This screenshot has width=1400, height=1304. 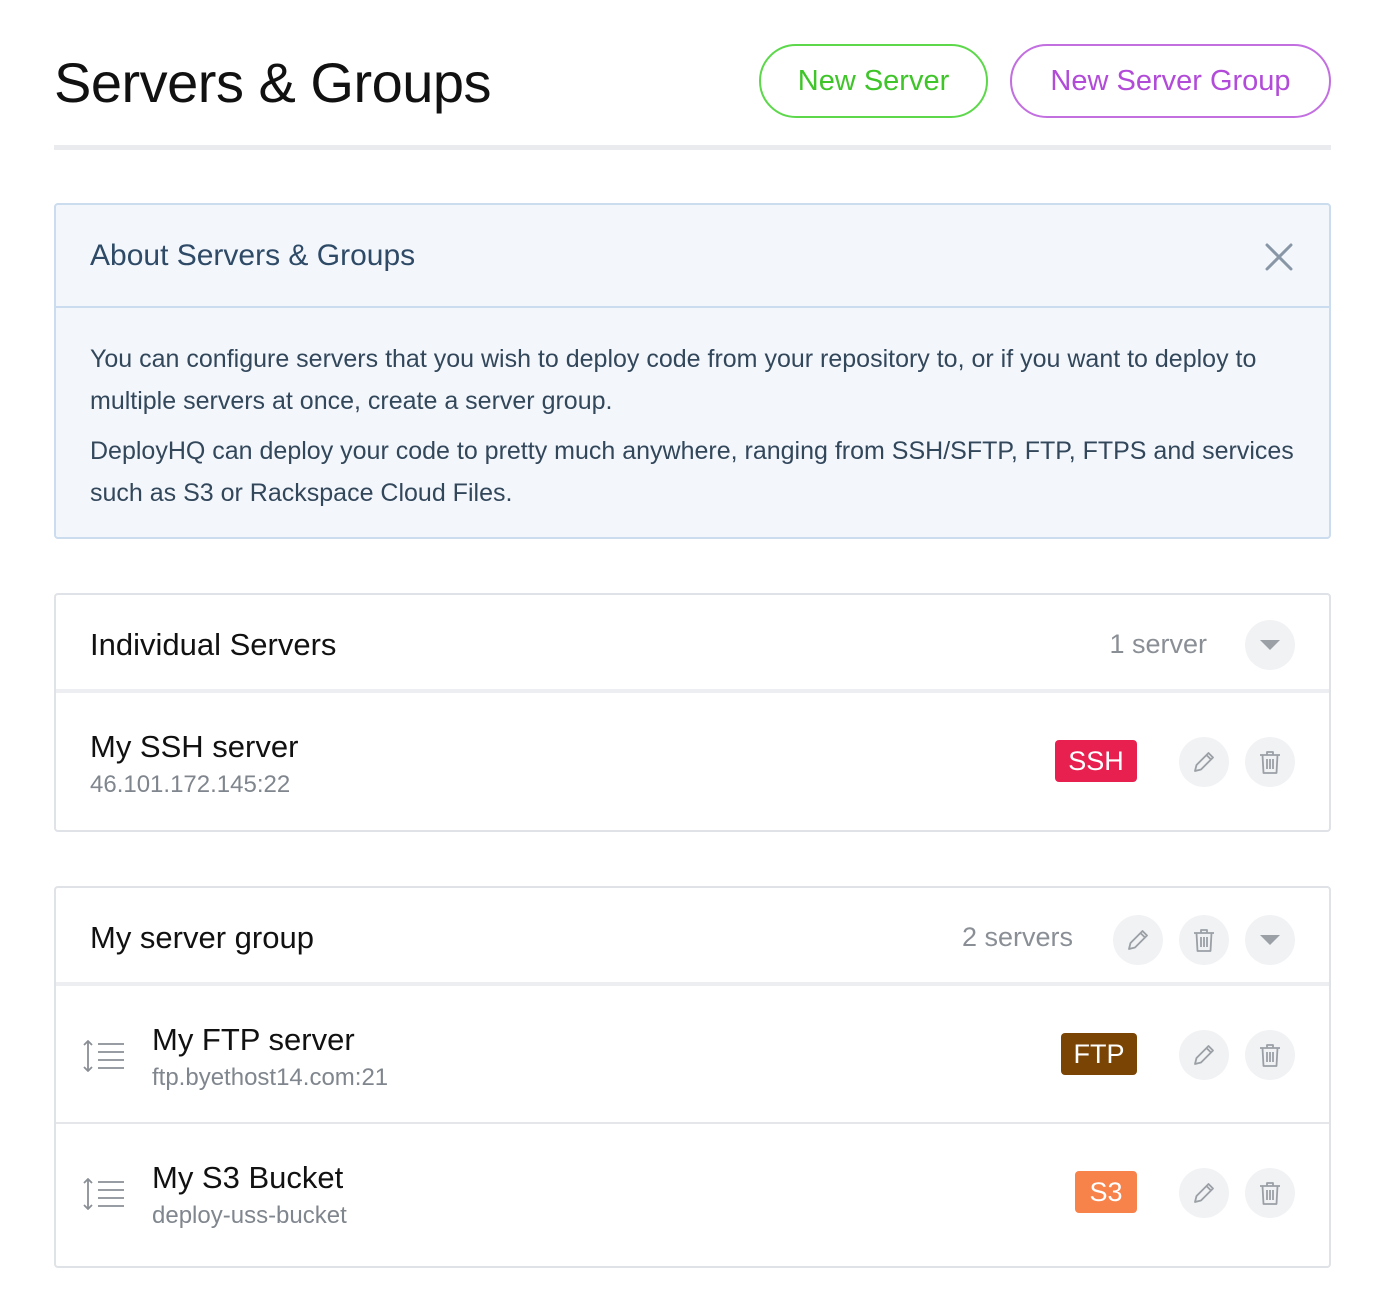 I want to click on server-row: My SSH server 46.101.172.145:22 SSH, so click(x=692, y=762).